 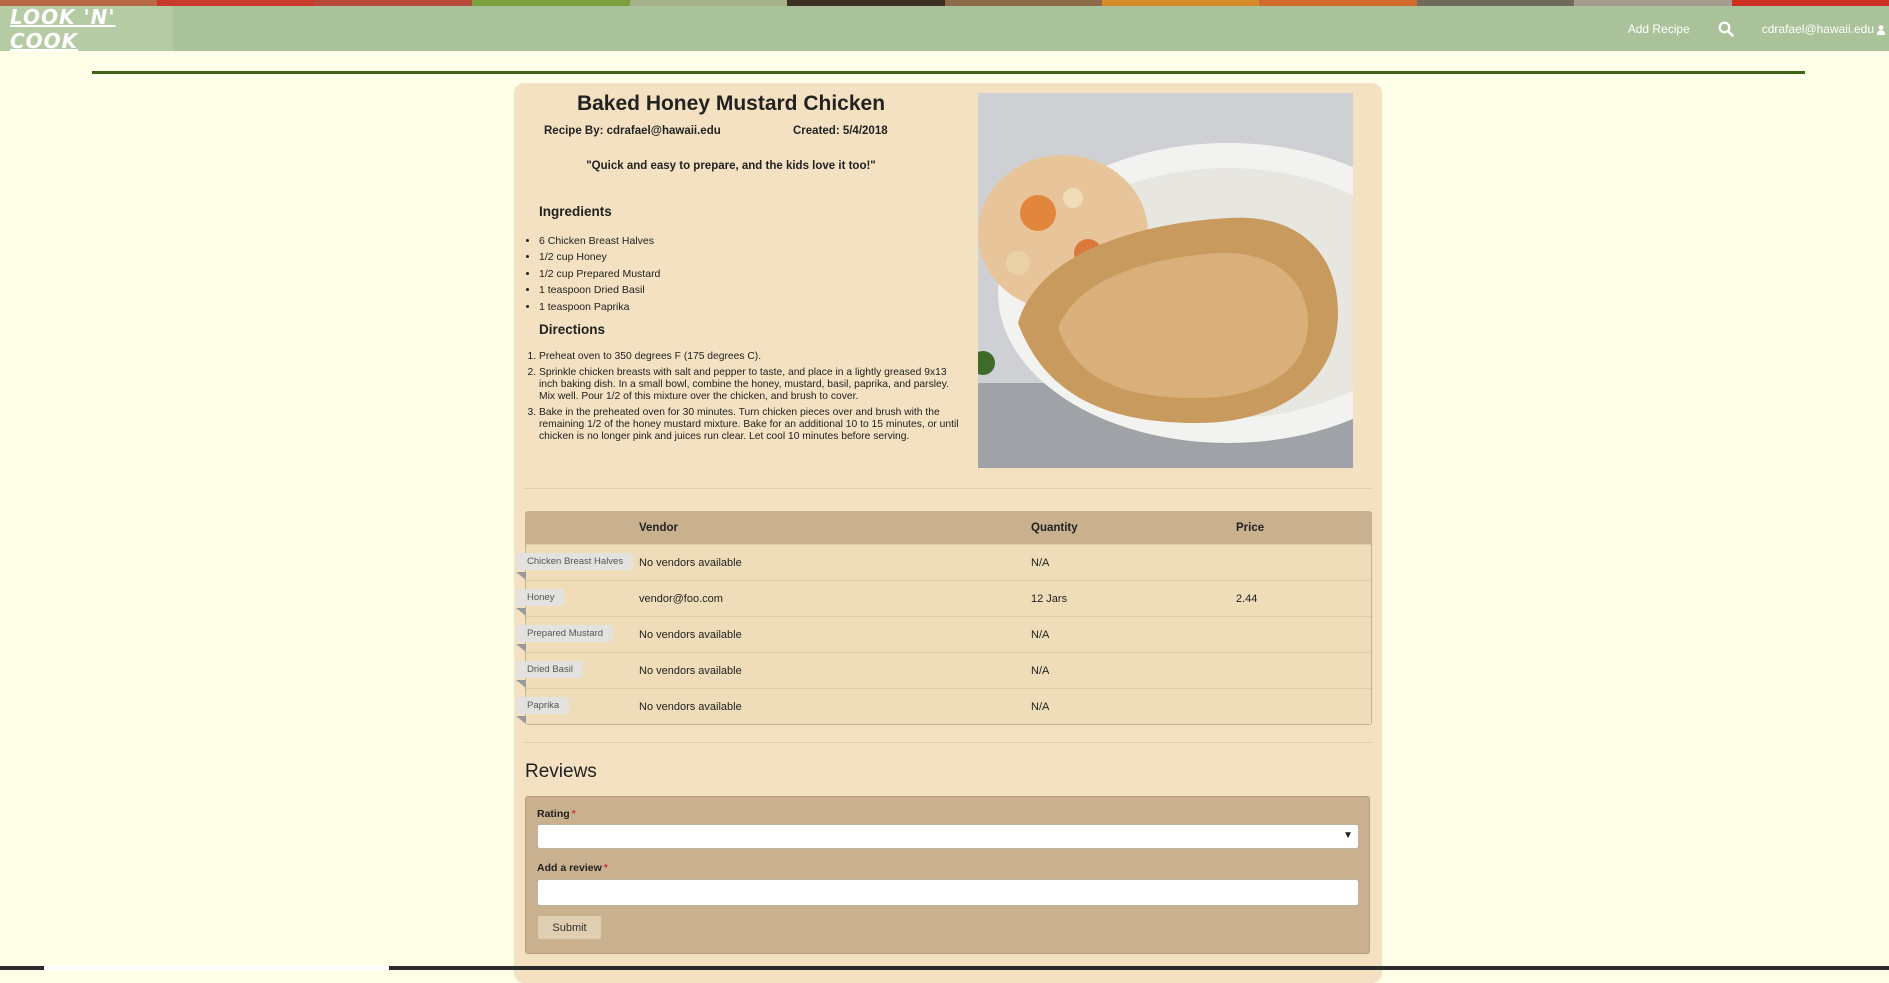 I want to click on recipe-title: Baked Honey Mustard Chicken, so click(x=731, y=103).